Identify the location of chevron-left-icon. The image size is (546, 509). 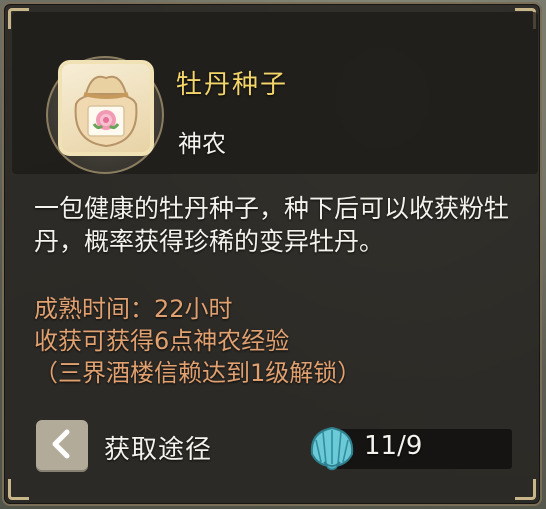
(62, 446).